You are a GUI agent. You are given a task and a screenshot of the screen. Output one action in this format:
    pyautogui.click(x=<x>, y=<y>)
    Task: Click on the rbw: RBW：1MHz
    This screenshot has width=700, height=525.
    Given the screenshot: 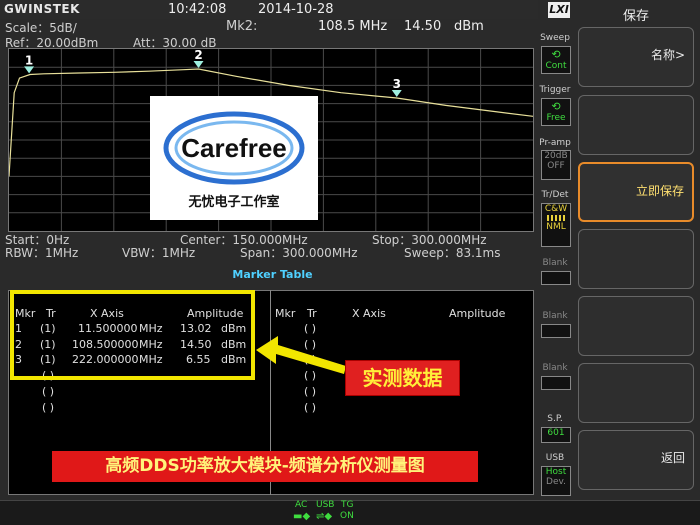 What is the action you would take?
    pyautogui.click(x=42, y=253)
    